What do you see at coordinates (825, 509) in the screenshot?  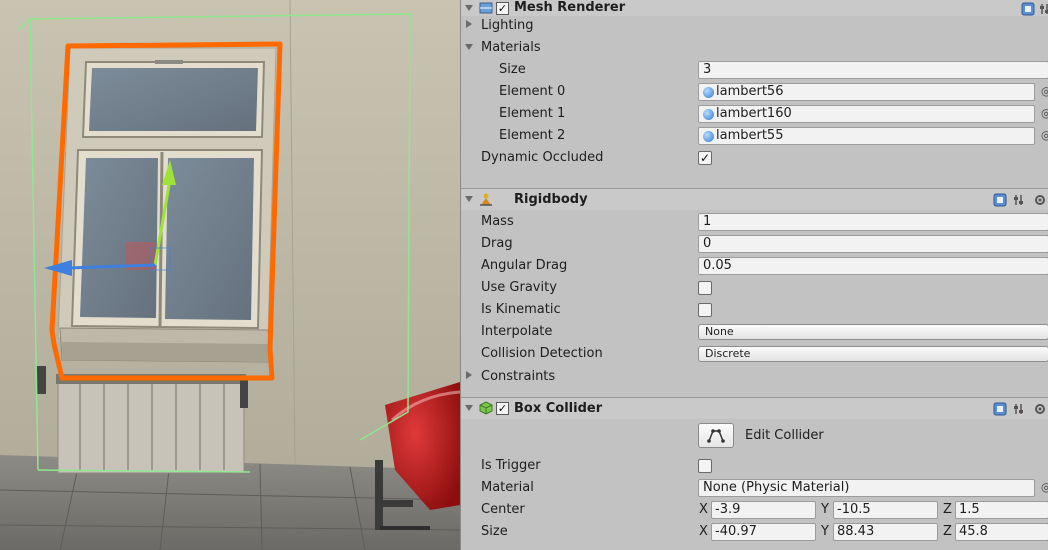 I see `center-y-label: Y` at bounding box center [825, 509].